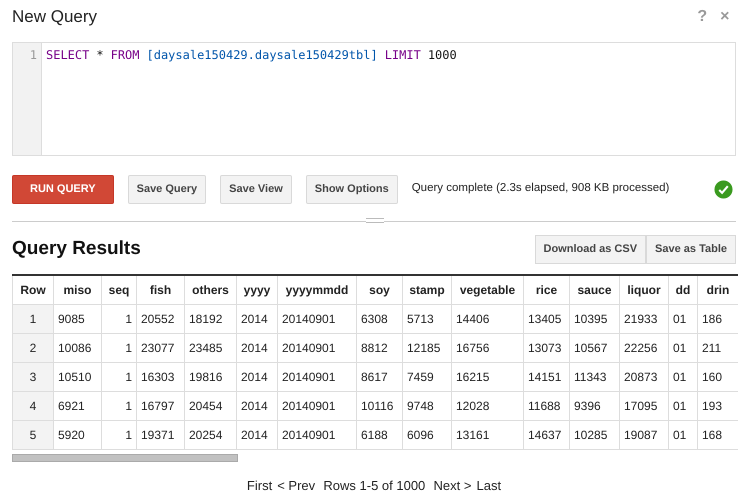  Describe the element at coordinates (210, 318) in the screenshot. I see `table-cell: 18192` at that location.